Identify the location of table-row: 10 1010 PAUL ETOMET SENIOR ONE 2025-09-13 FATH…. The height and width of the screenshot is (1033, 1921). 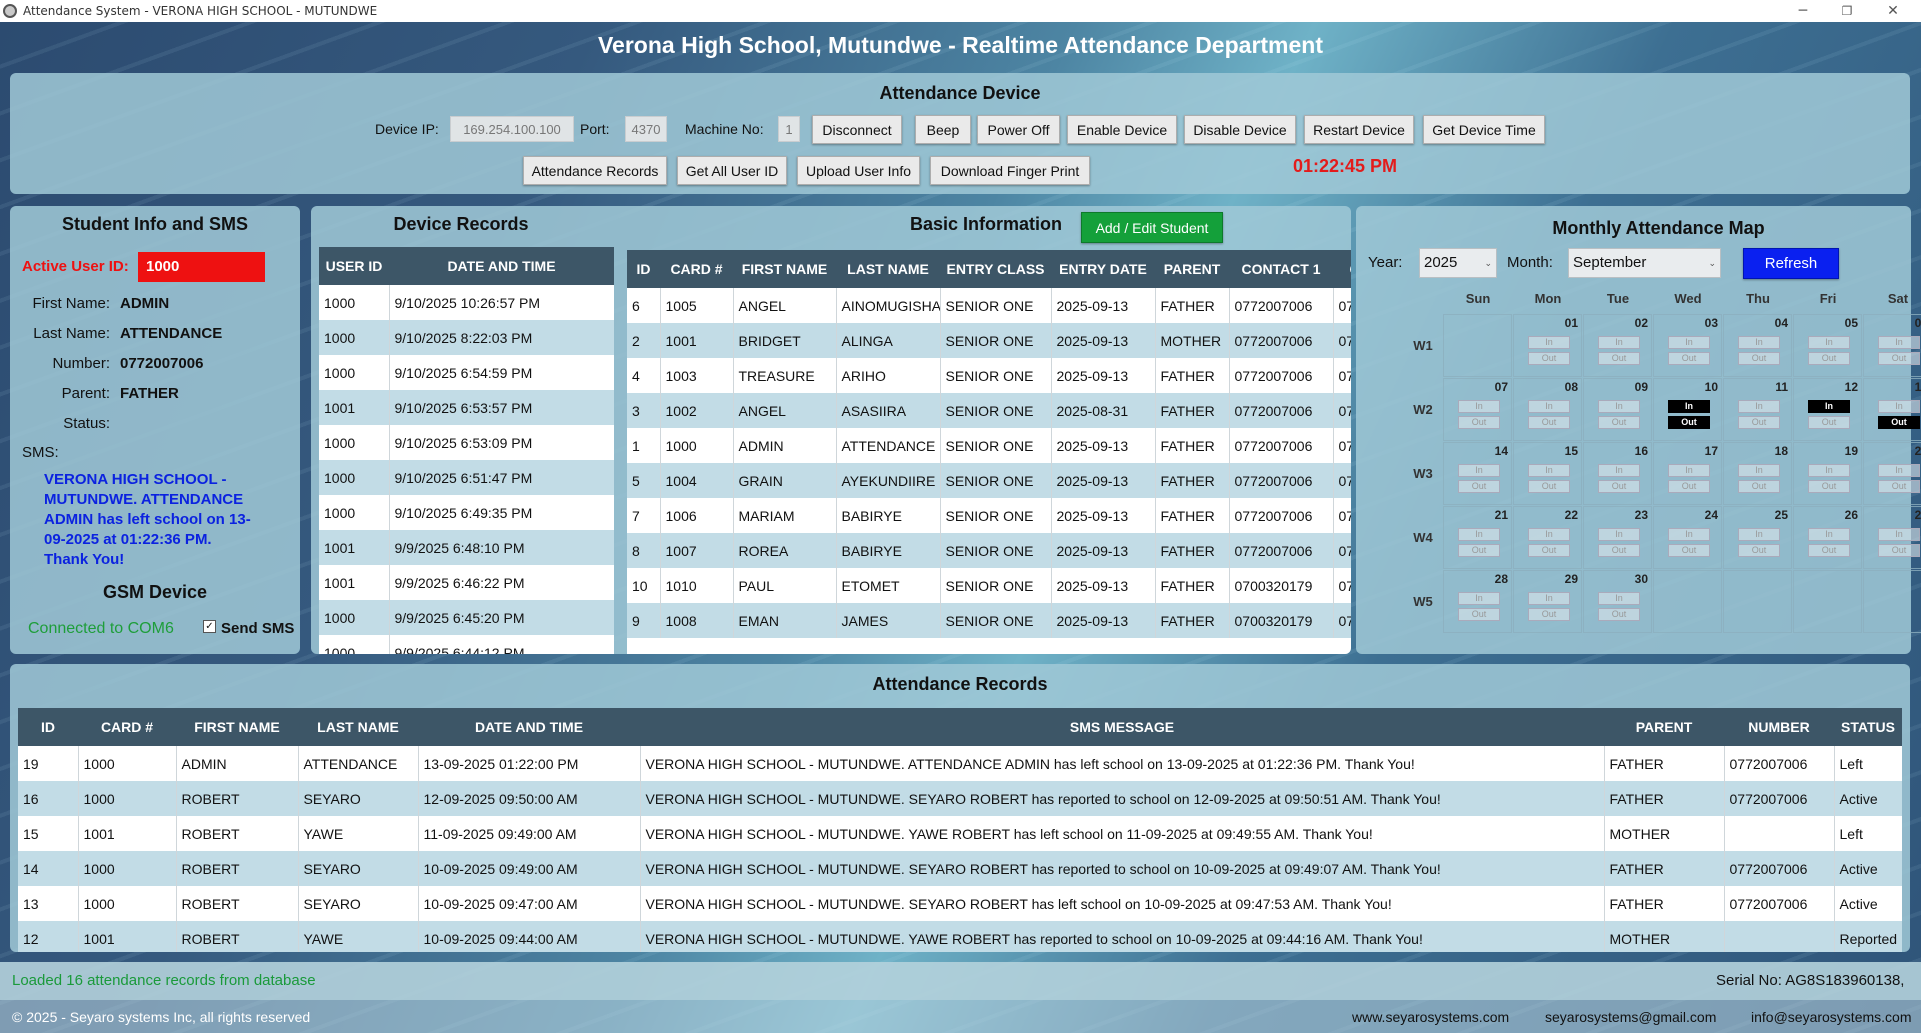
(989, 585).